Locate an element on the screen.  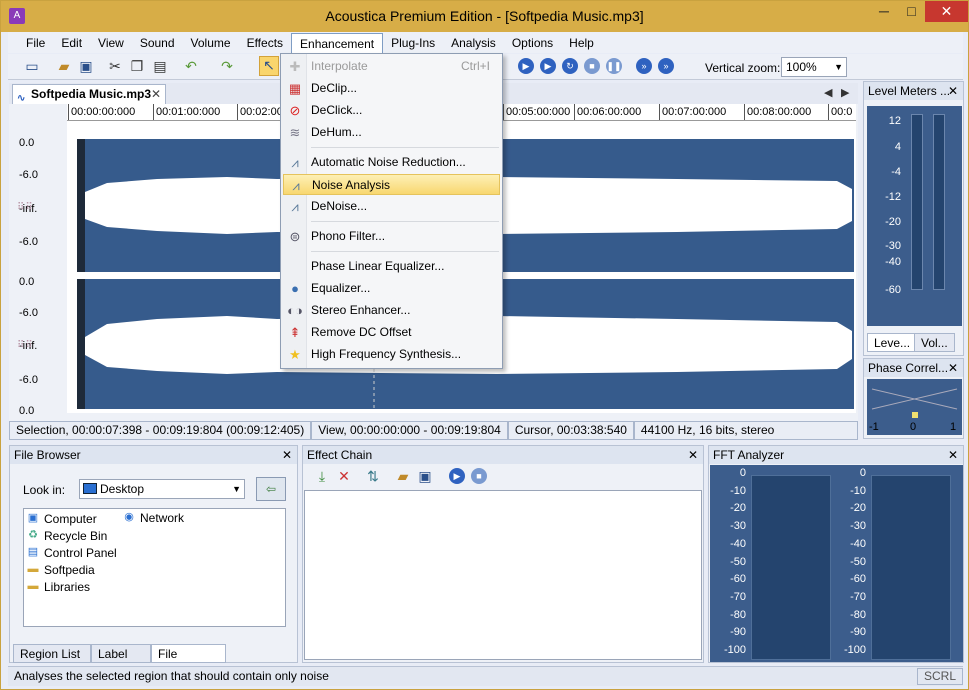
tab-next-icon: ▶ is located at coordinates (845, 92).